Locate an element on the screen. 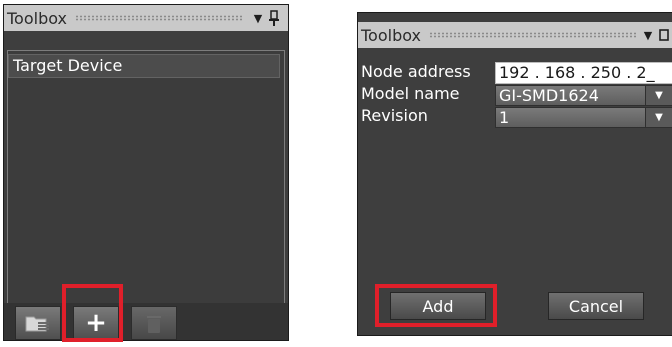  list-item-target-device: Target Device is located at coordinates (144, 66).